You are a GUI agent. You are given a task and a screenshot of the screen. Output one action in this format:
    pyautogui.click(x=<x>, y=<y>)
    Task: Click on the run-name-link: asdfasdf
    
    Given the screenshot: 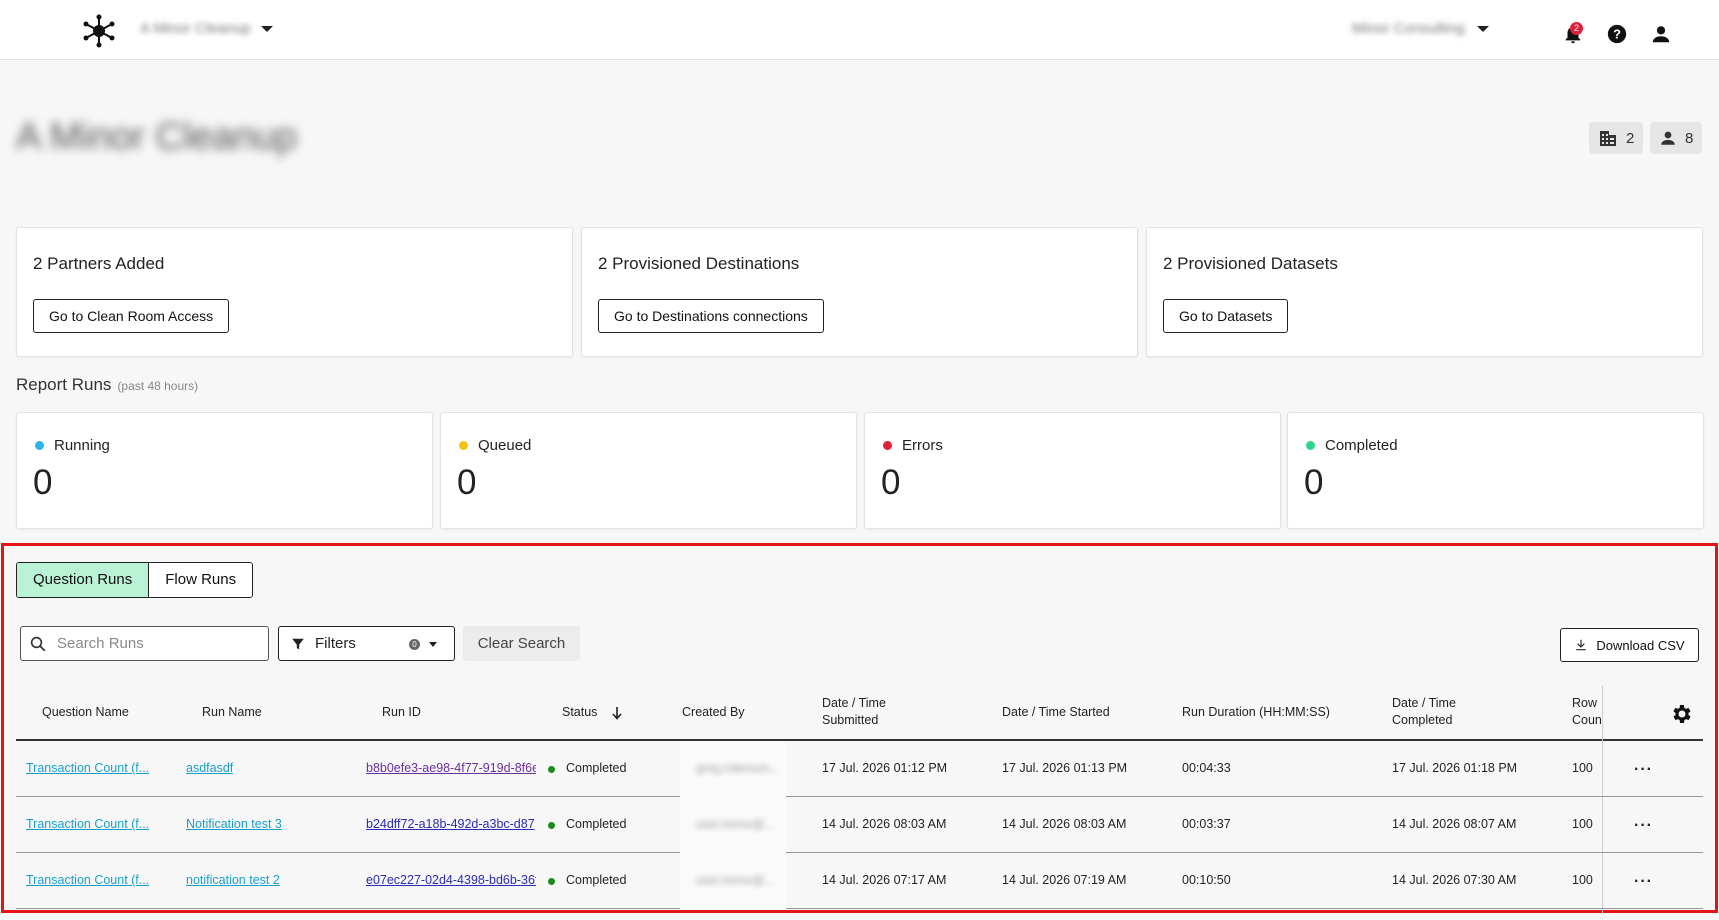 What is the action you would take?
    pyautogui.click(x=209, y=768)
    